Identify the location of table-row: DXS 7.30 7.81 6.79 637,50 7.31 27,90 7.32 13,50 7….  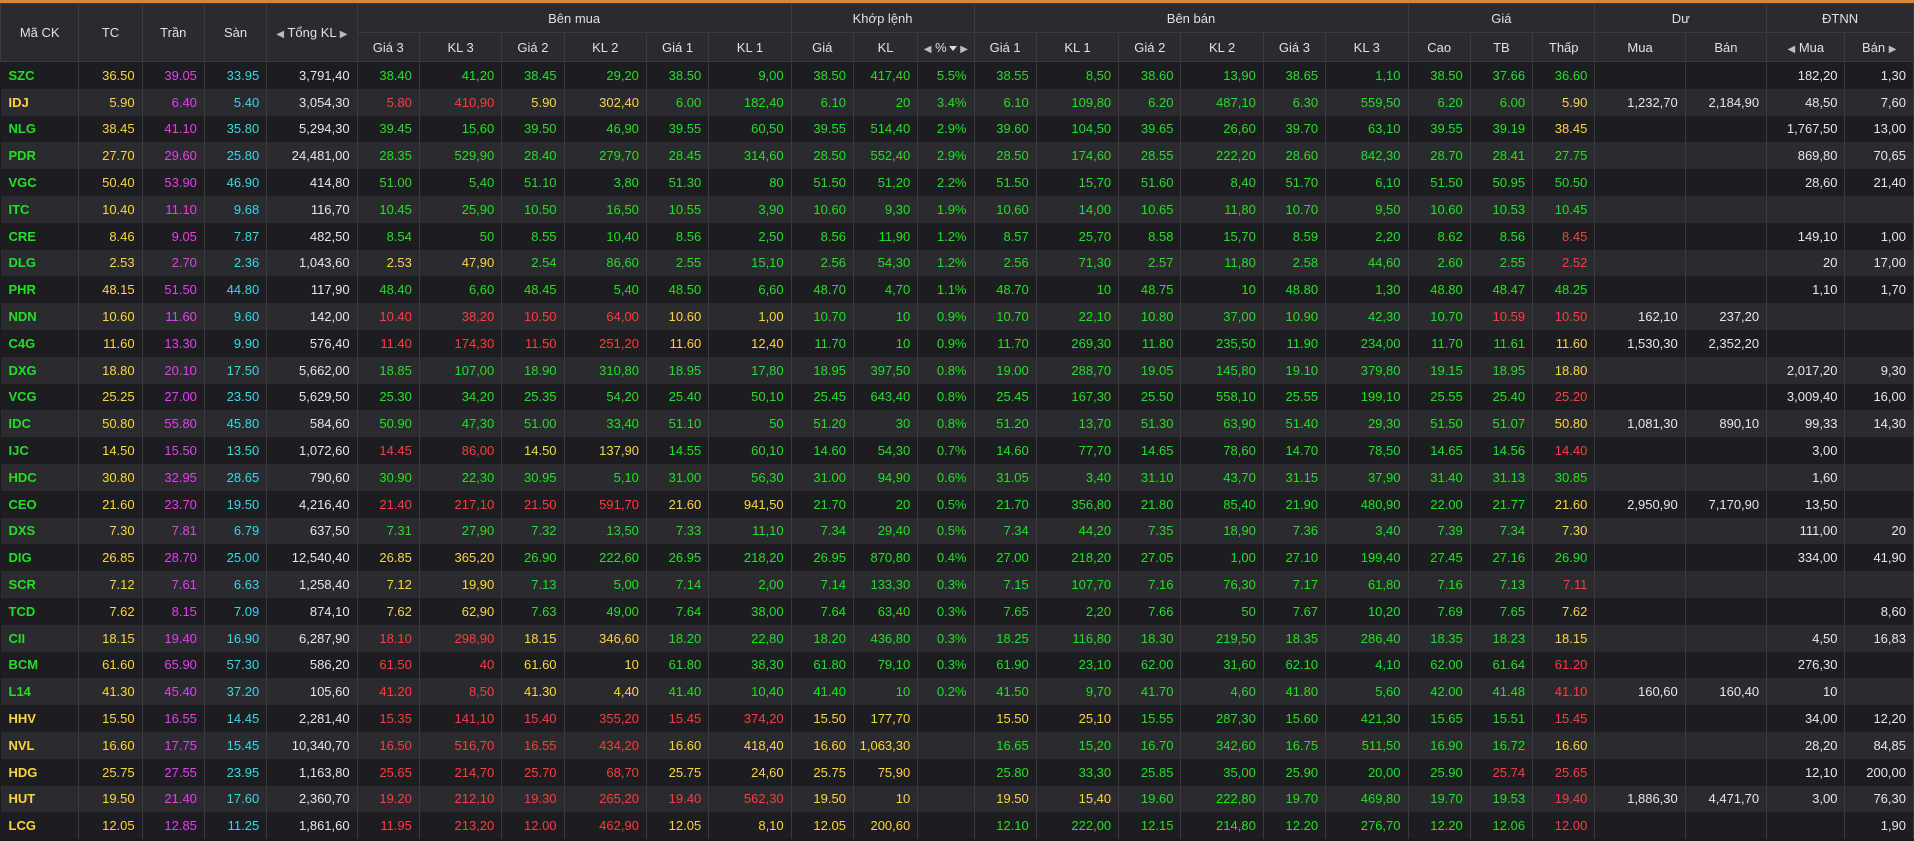
(957, 531).